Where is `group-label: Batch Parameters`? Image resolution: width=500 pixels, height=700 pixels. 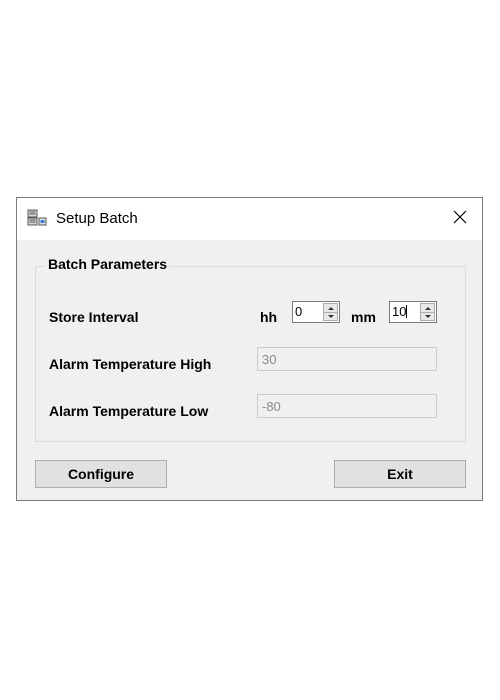
group-label: Batch Parameters is located at coordinates (108, 264).